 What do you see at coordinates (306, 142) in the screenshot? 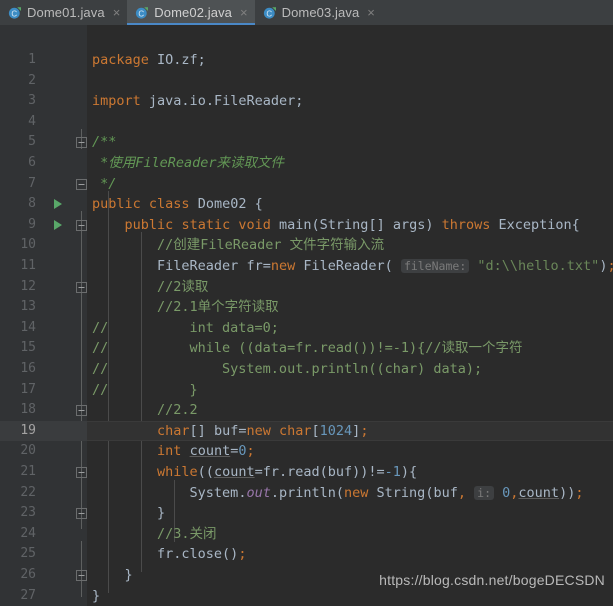
I see `code-line: 5 /**` at bounding box center [306, 142].